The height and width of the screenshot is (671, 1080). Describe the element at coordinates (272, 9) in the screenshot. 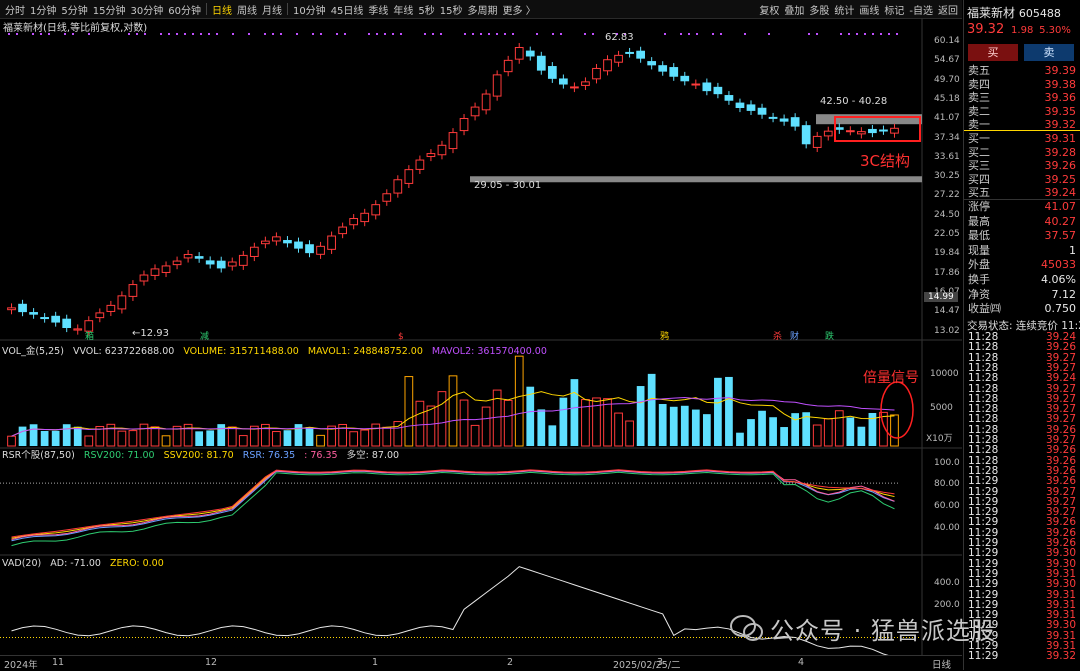

I see `period-8: 月线` at that location.